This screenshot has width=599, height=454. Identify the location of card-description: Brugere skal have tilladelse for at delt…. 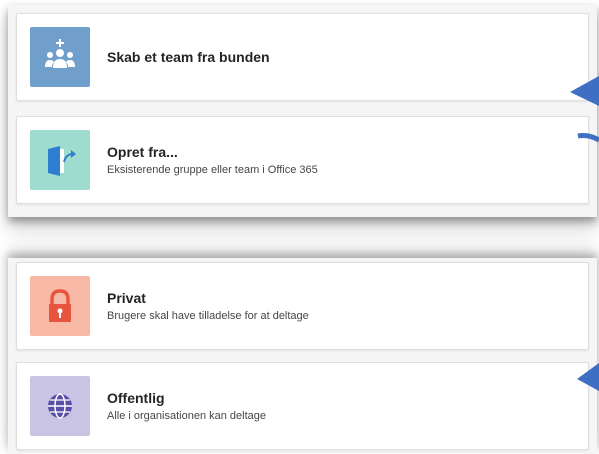
(208, 315).